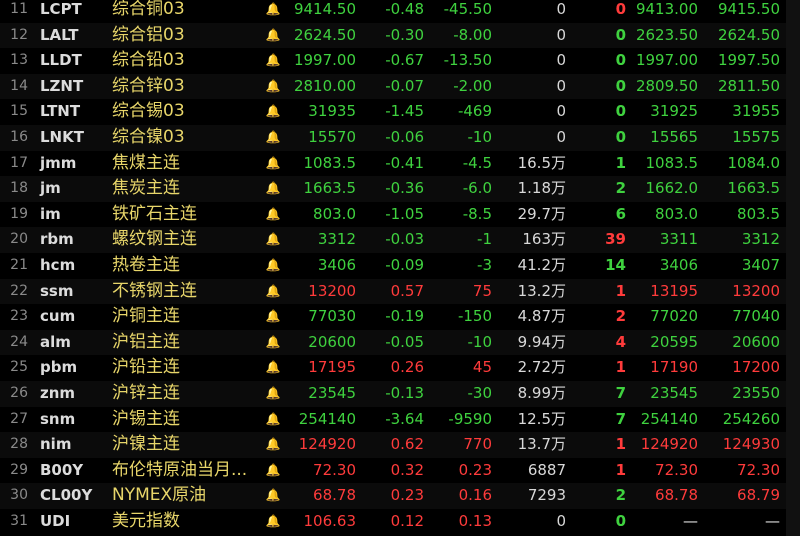 This screenshot has height=536, width=800. I want to click on current-volume: 4, so click(620, 341).